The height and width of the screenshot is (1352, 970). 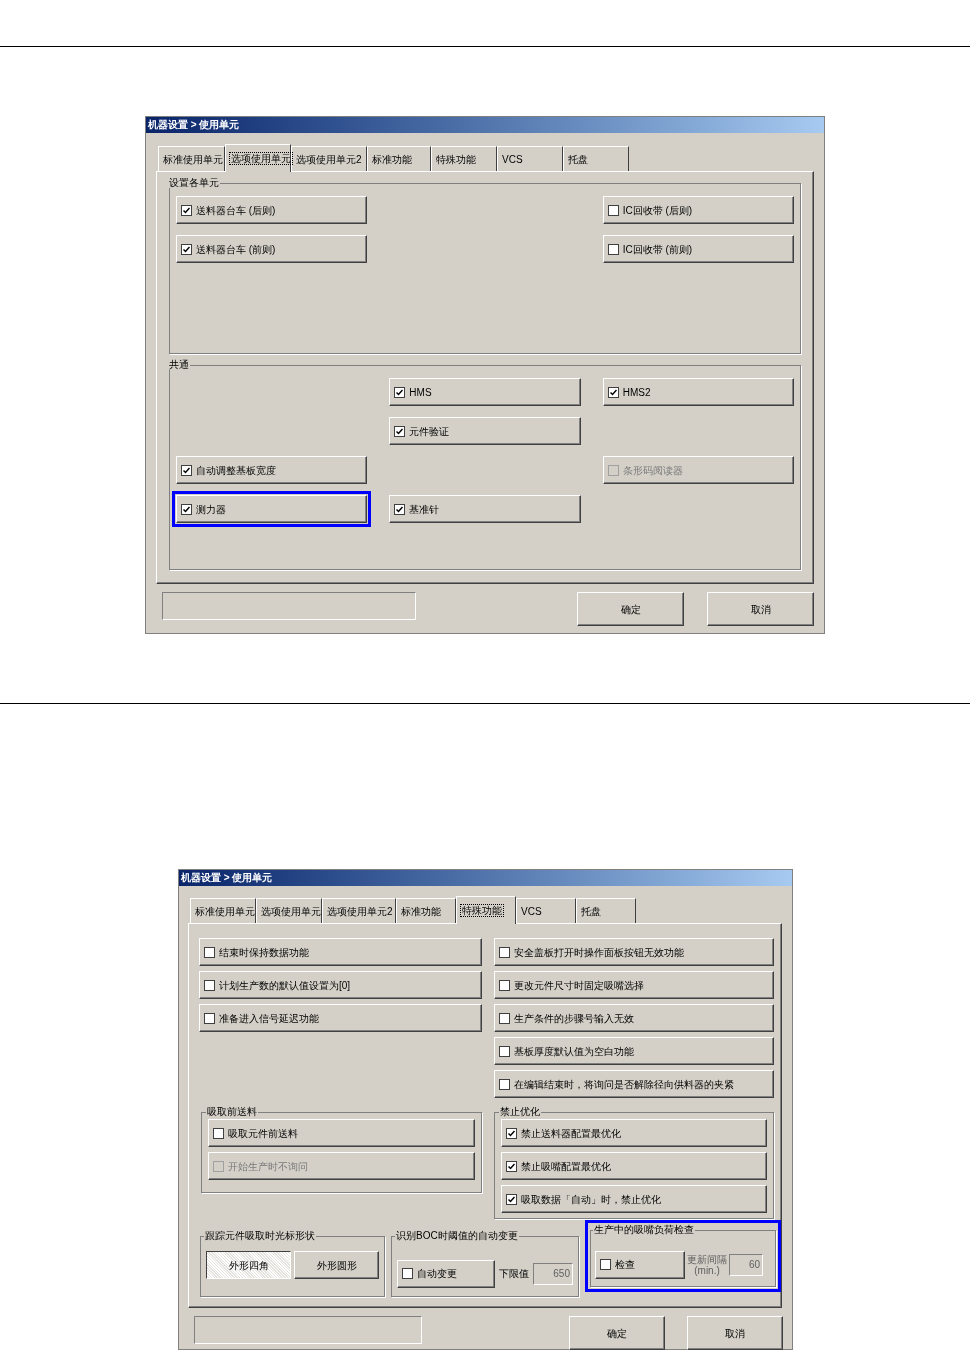 What do you see at coordinates (698, 210) in the screenshot?
I see `checkbox-button: IC回收带 (后则)` at bounding box center [698, 210].